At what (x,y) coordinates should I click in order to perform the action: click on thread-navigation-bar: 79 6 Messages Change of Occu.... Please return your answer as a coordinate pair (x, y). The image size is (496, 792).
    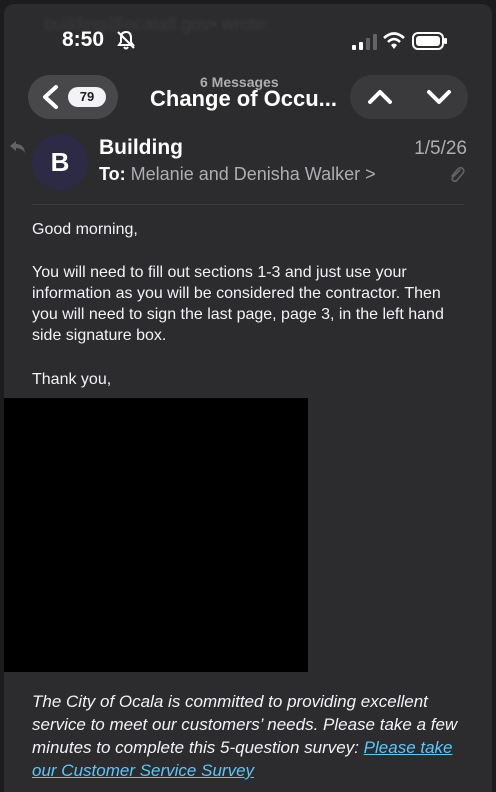
    Looking at the image, I should click on (248, 98).